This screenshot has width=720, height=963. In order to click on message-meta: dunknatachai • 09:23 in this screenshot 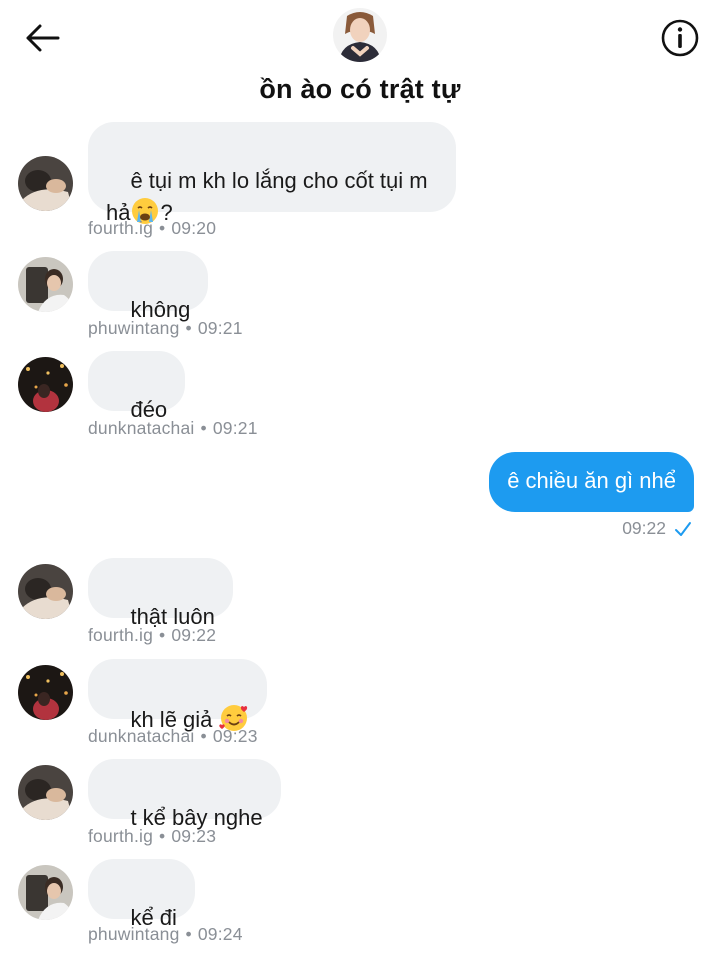, I will do `click(173, 736)`.